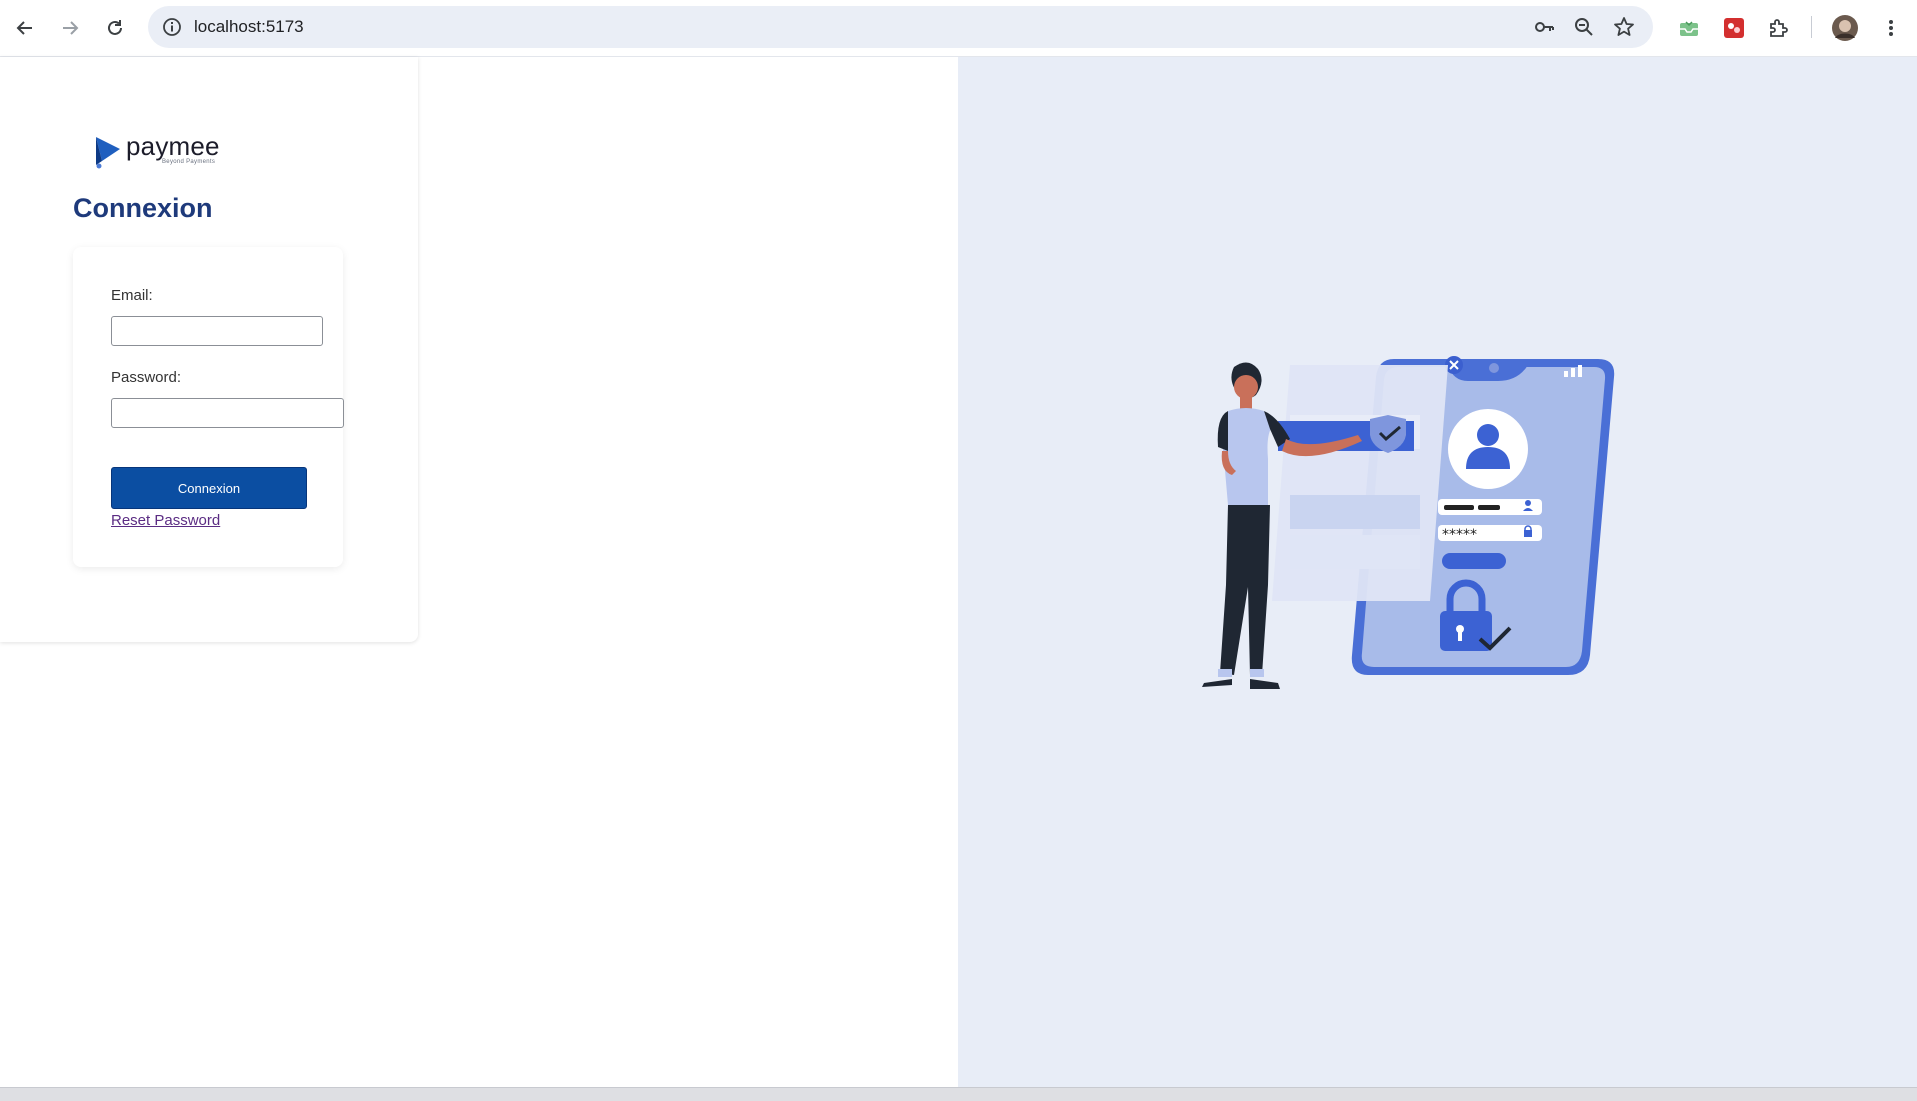 This screenshot has width=1917, height=1101. I want to click on avatar, so click(1845, 28).